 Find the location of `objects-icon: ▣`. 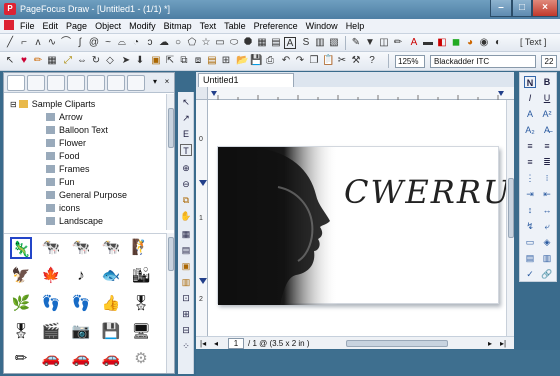

objects-icon: ▣ is located at coordinates (186, 266).